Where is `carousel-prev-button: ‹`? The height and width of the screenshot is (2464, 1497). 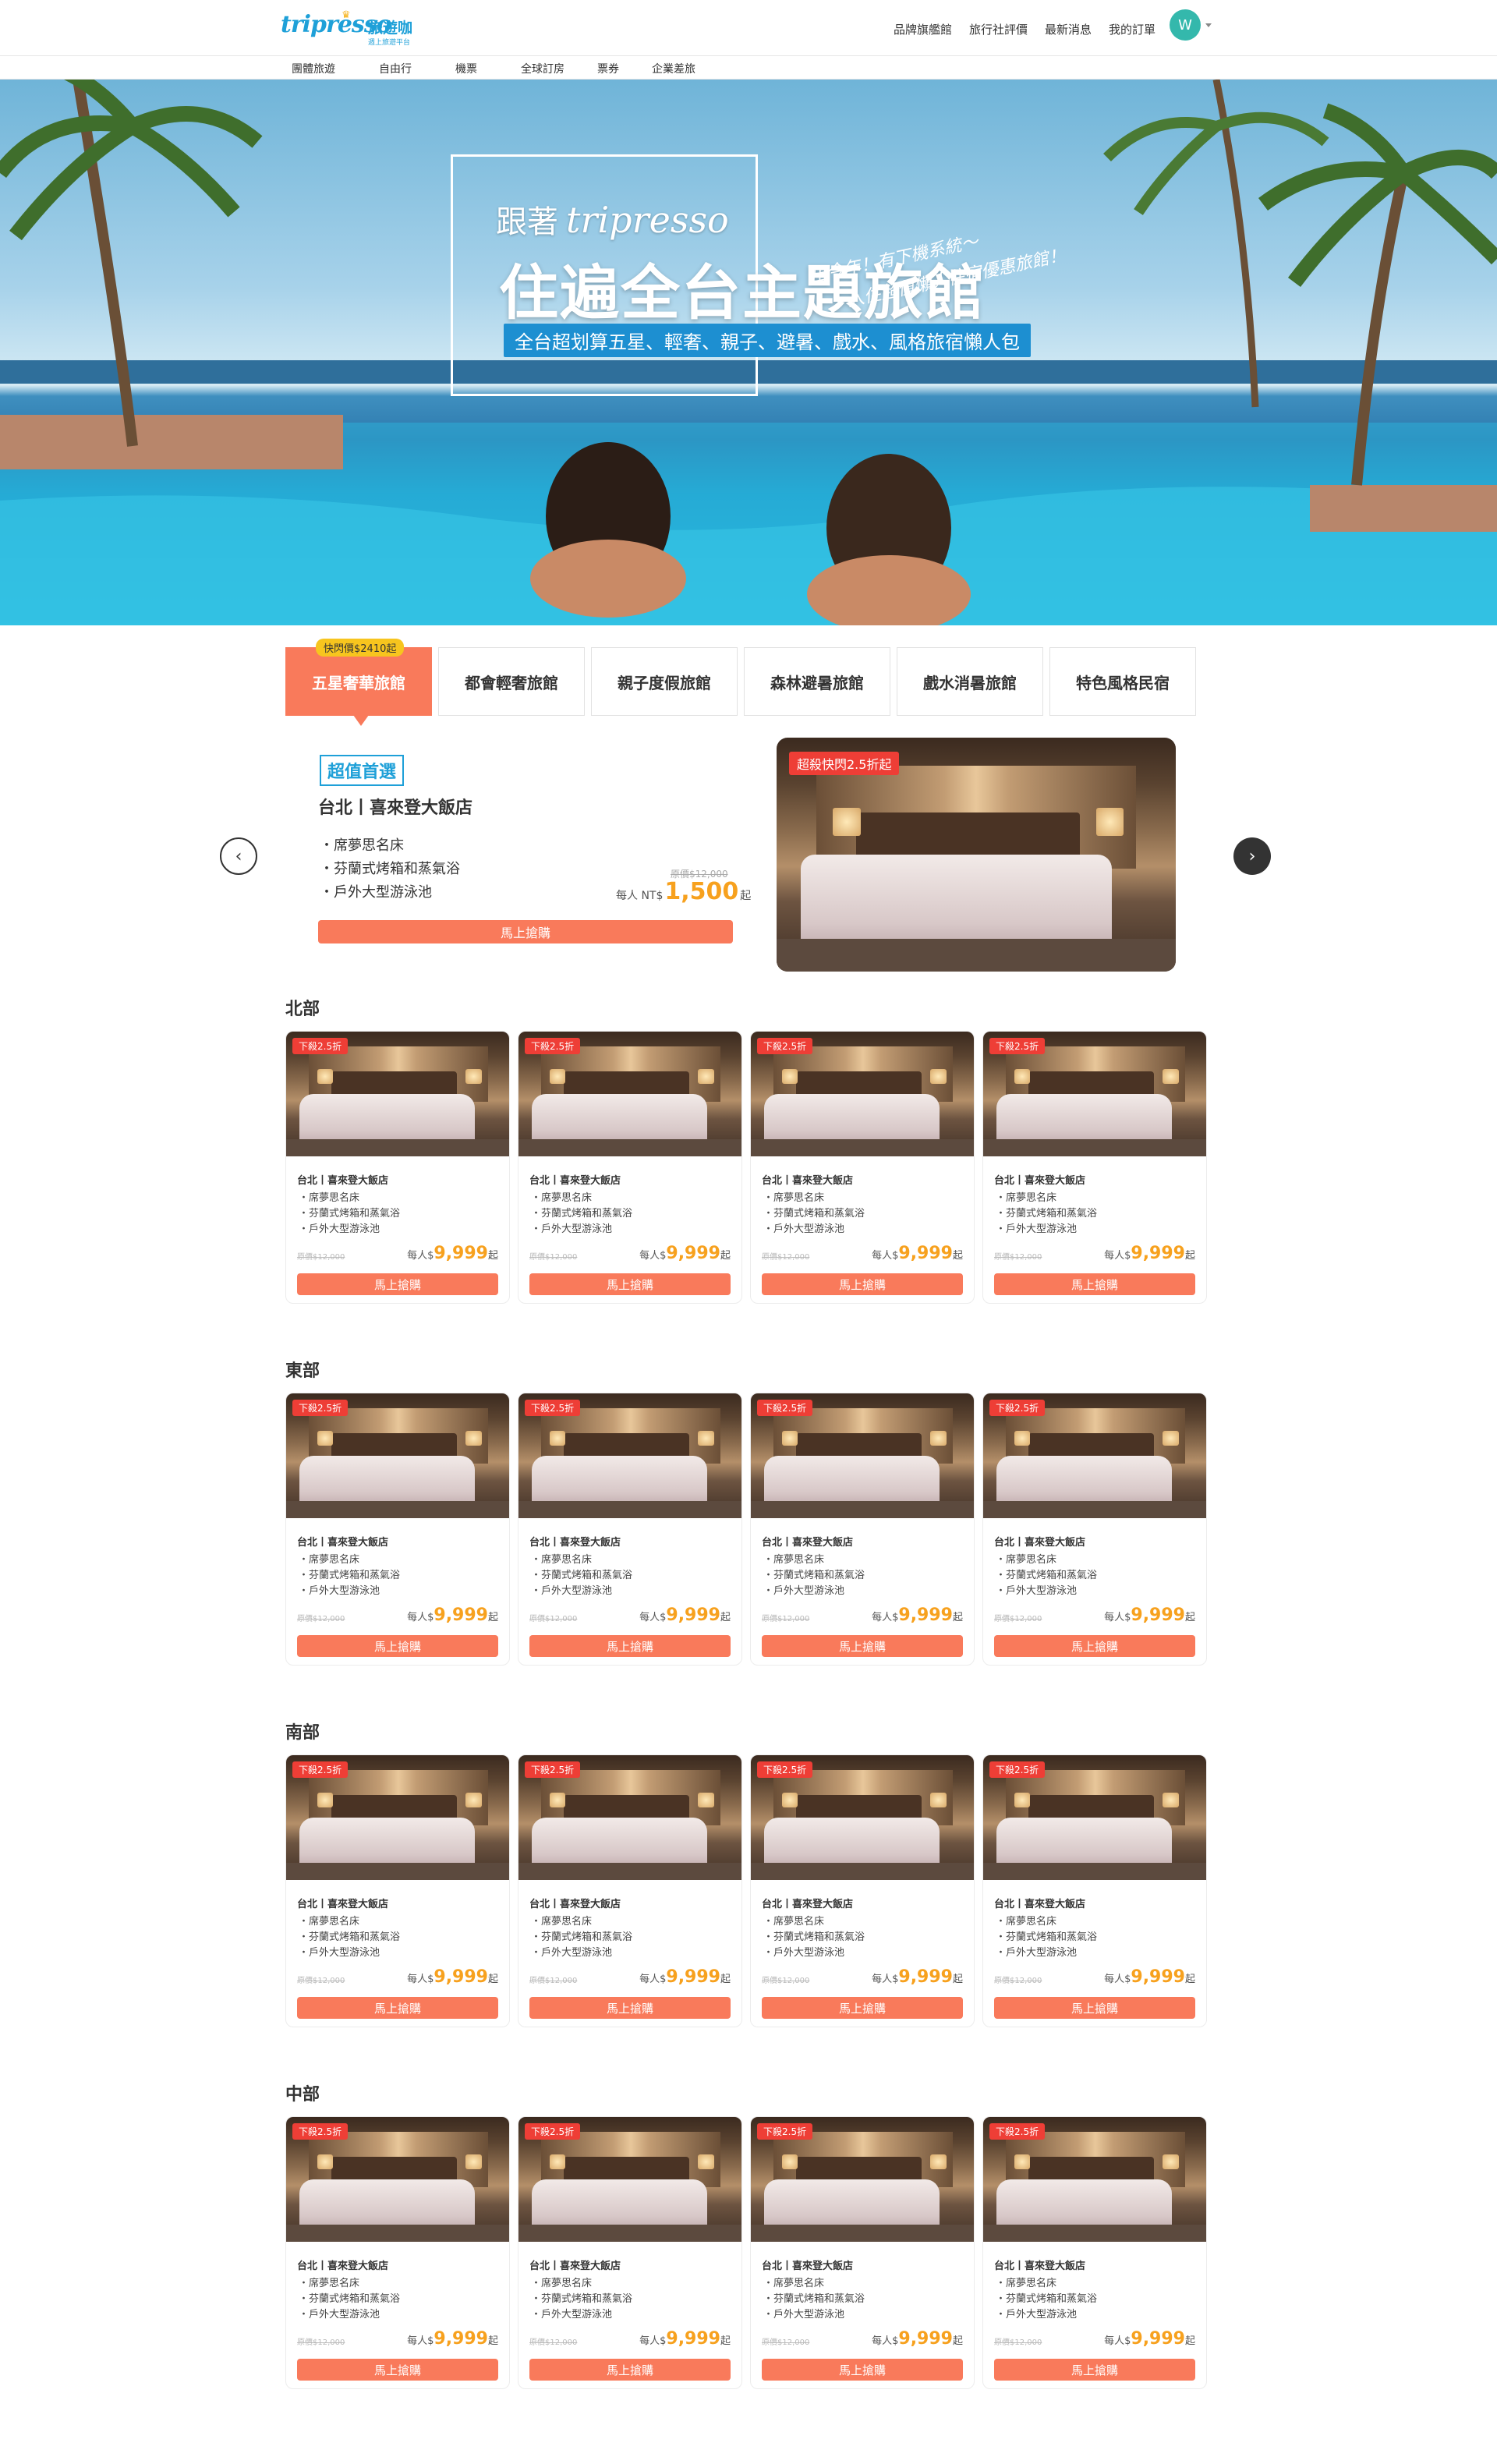
carousel-prev-button: ‹ is located at coordinates (238, 856).